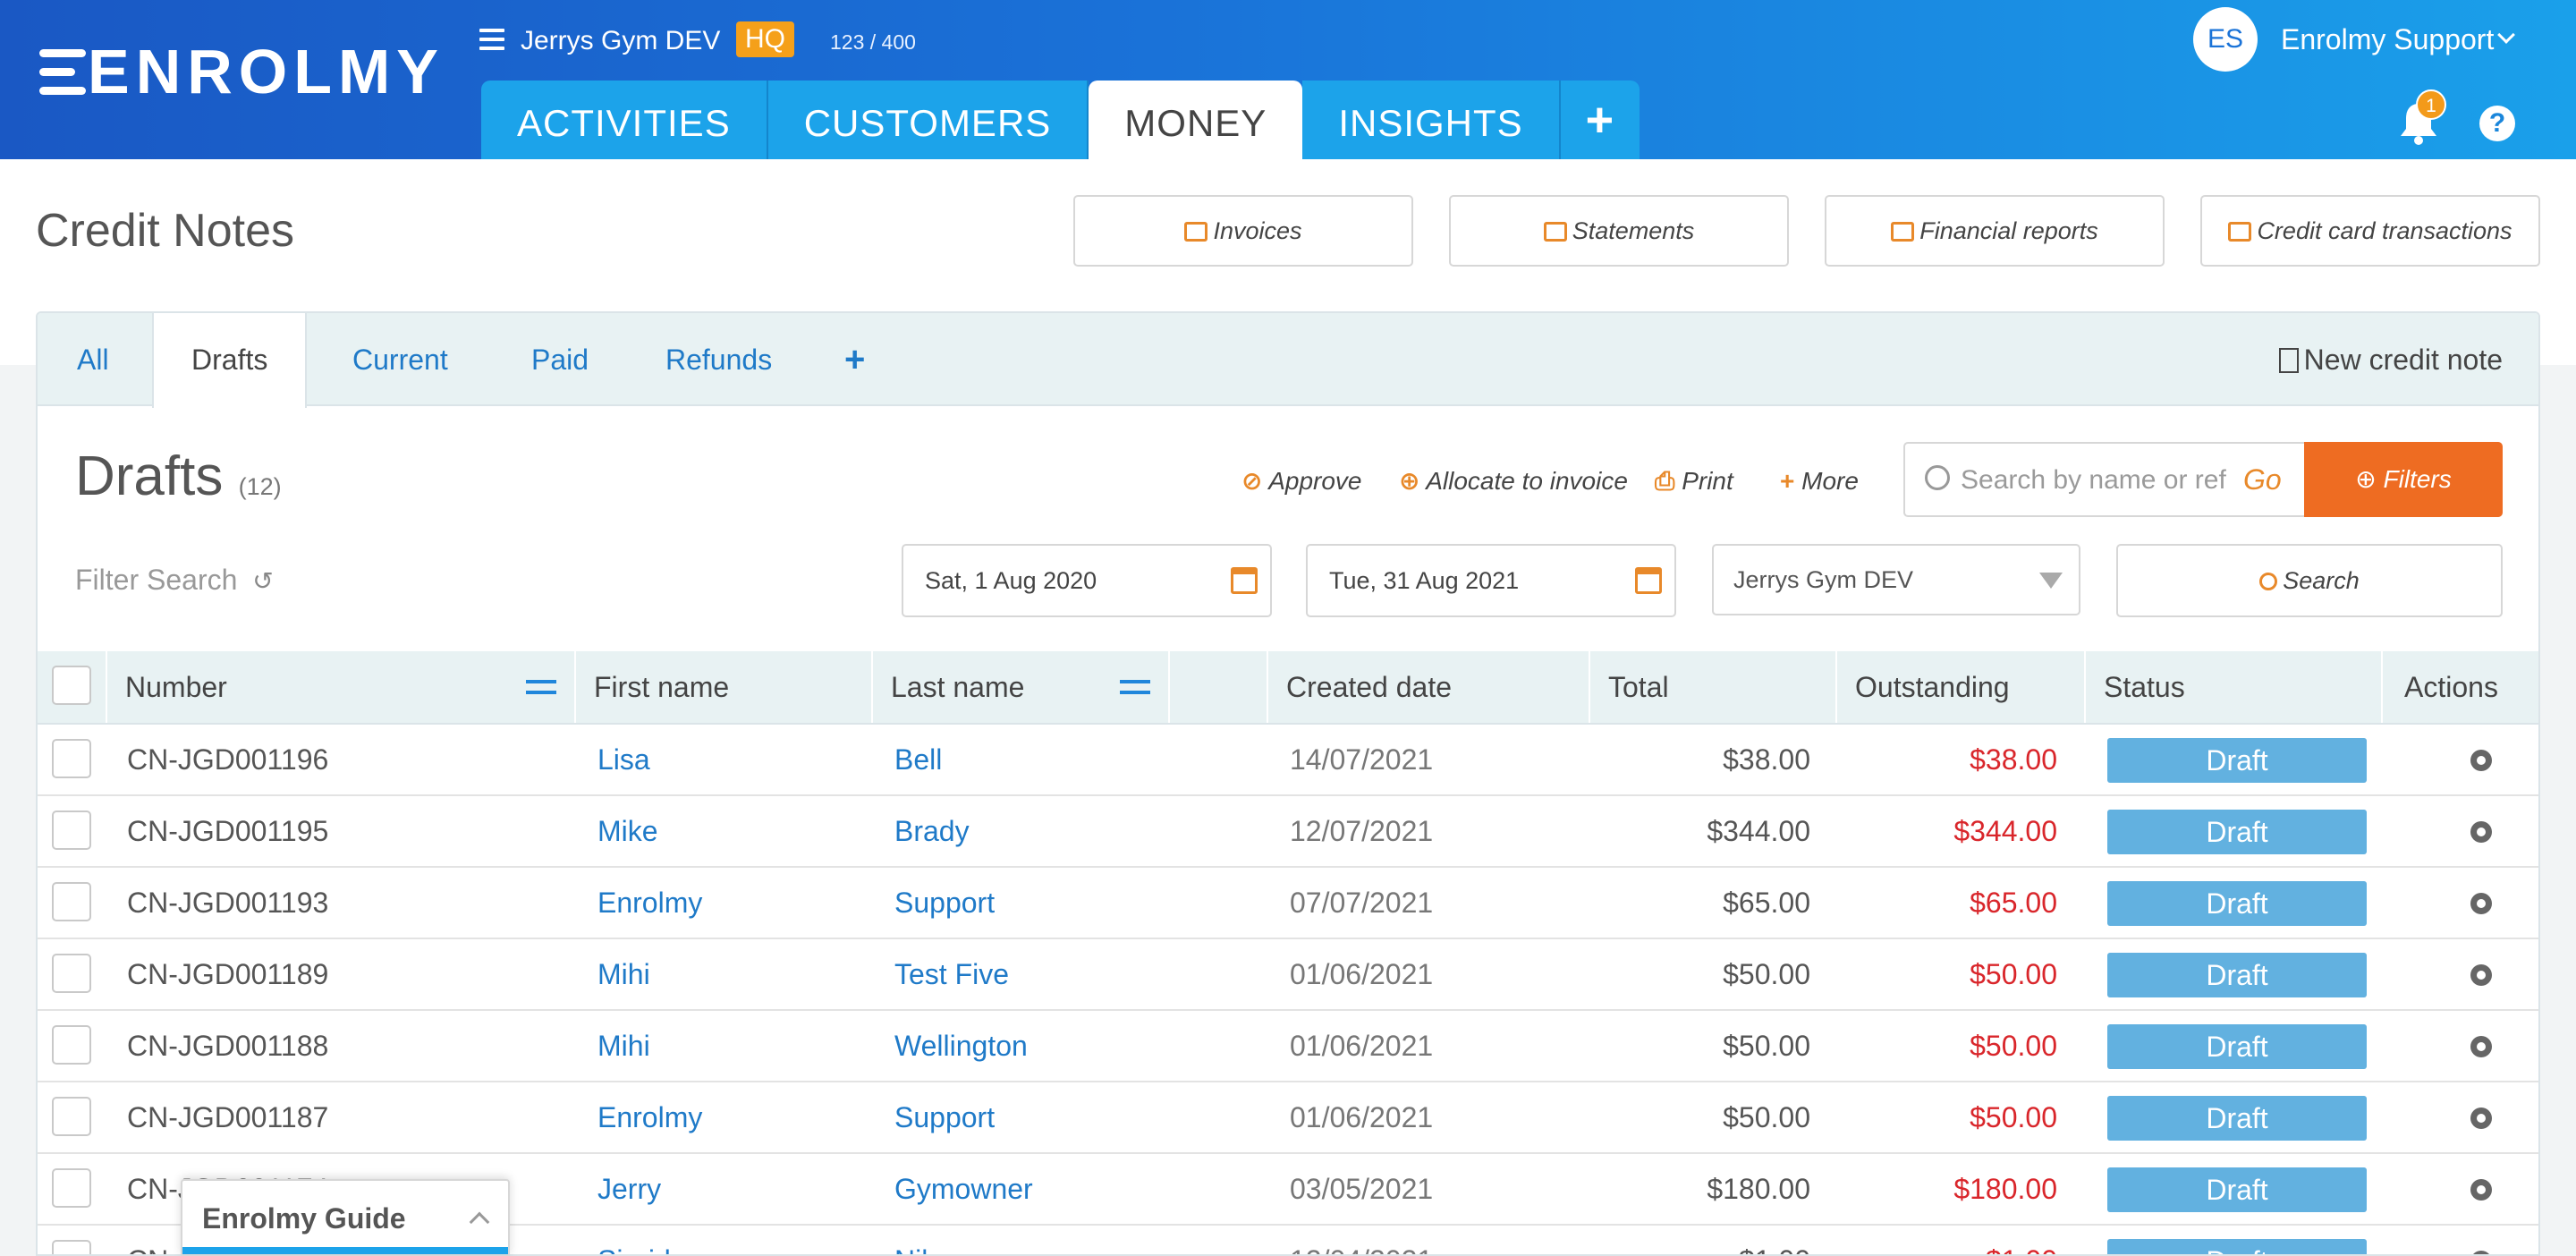  Describe the element at coordinates (491, 39) in the screenshot. I see `menu-icon` at that location.